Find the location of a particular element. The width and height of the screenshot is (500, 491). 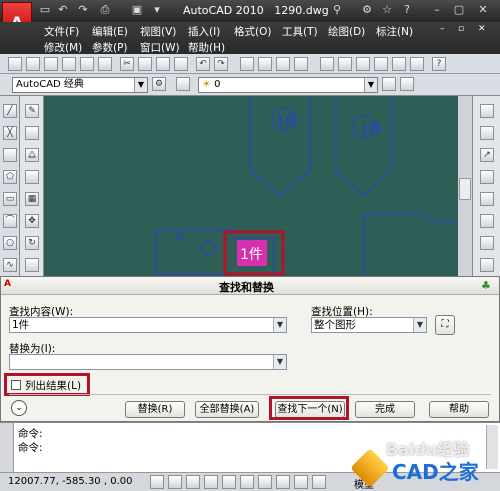

close-icon: ✕ is located at coordinates (483, 10).